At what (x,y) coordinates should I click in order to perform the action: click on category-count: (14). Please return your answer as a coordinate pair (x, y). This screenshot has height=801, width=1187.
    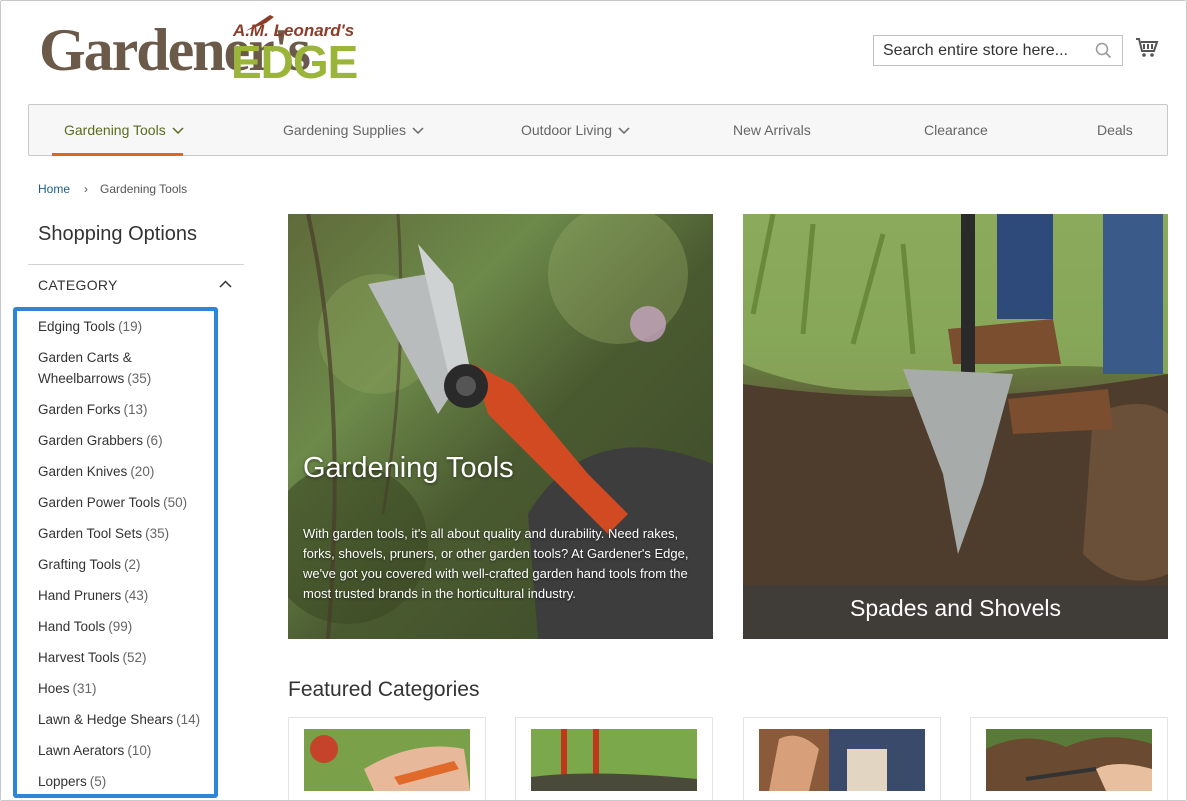
    Looking at the image, I should click on (188, 719).